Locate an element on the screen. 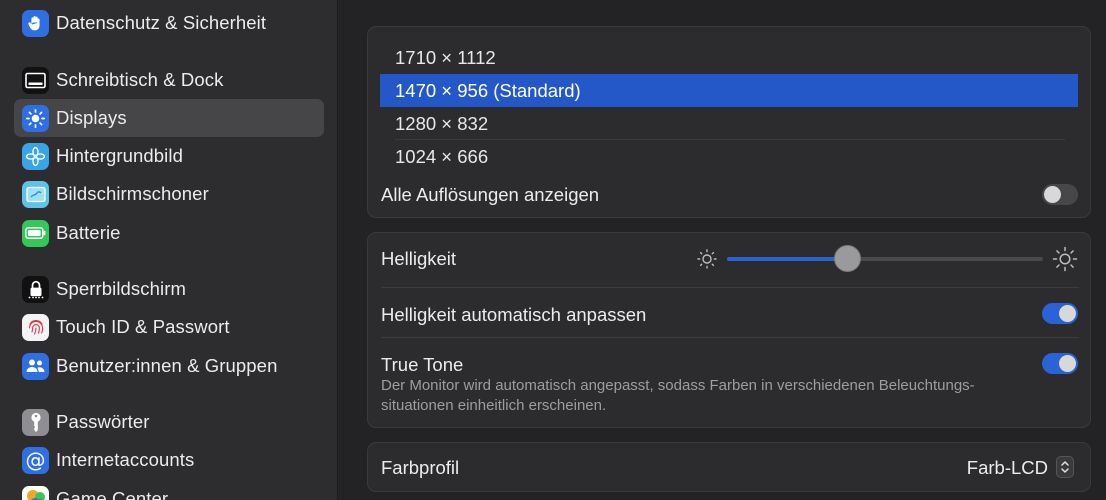  sidebar-item-displays: Displays is located at coordinates (169, 118).